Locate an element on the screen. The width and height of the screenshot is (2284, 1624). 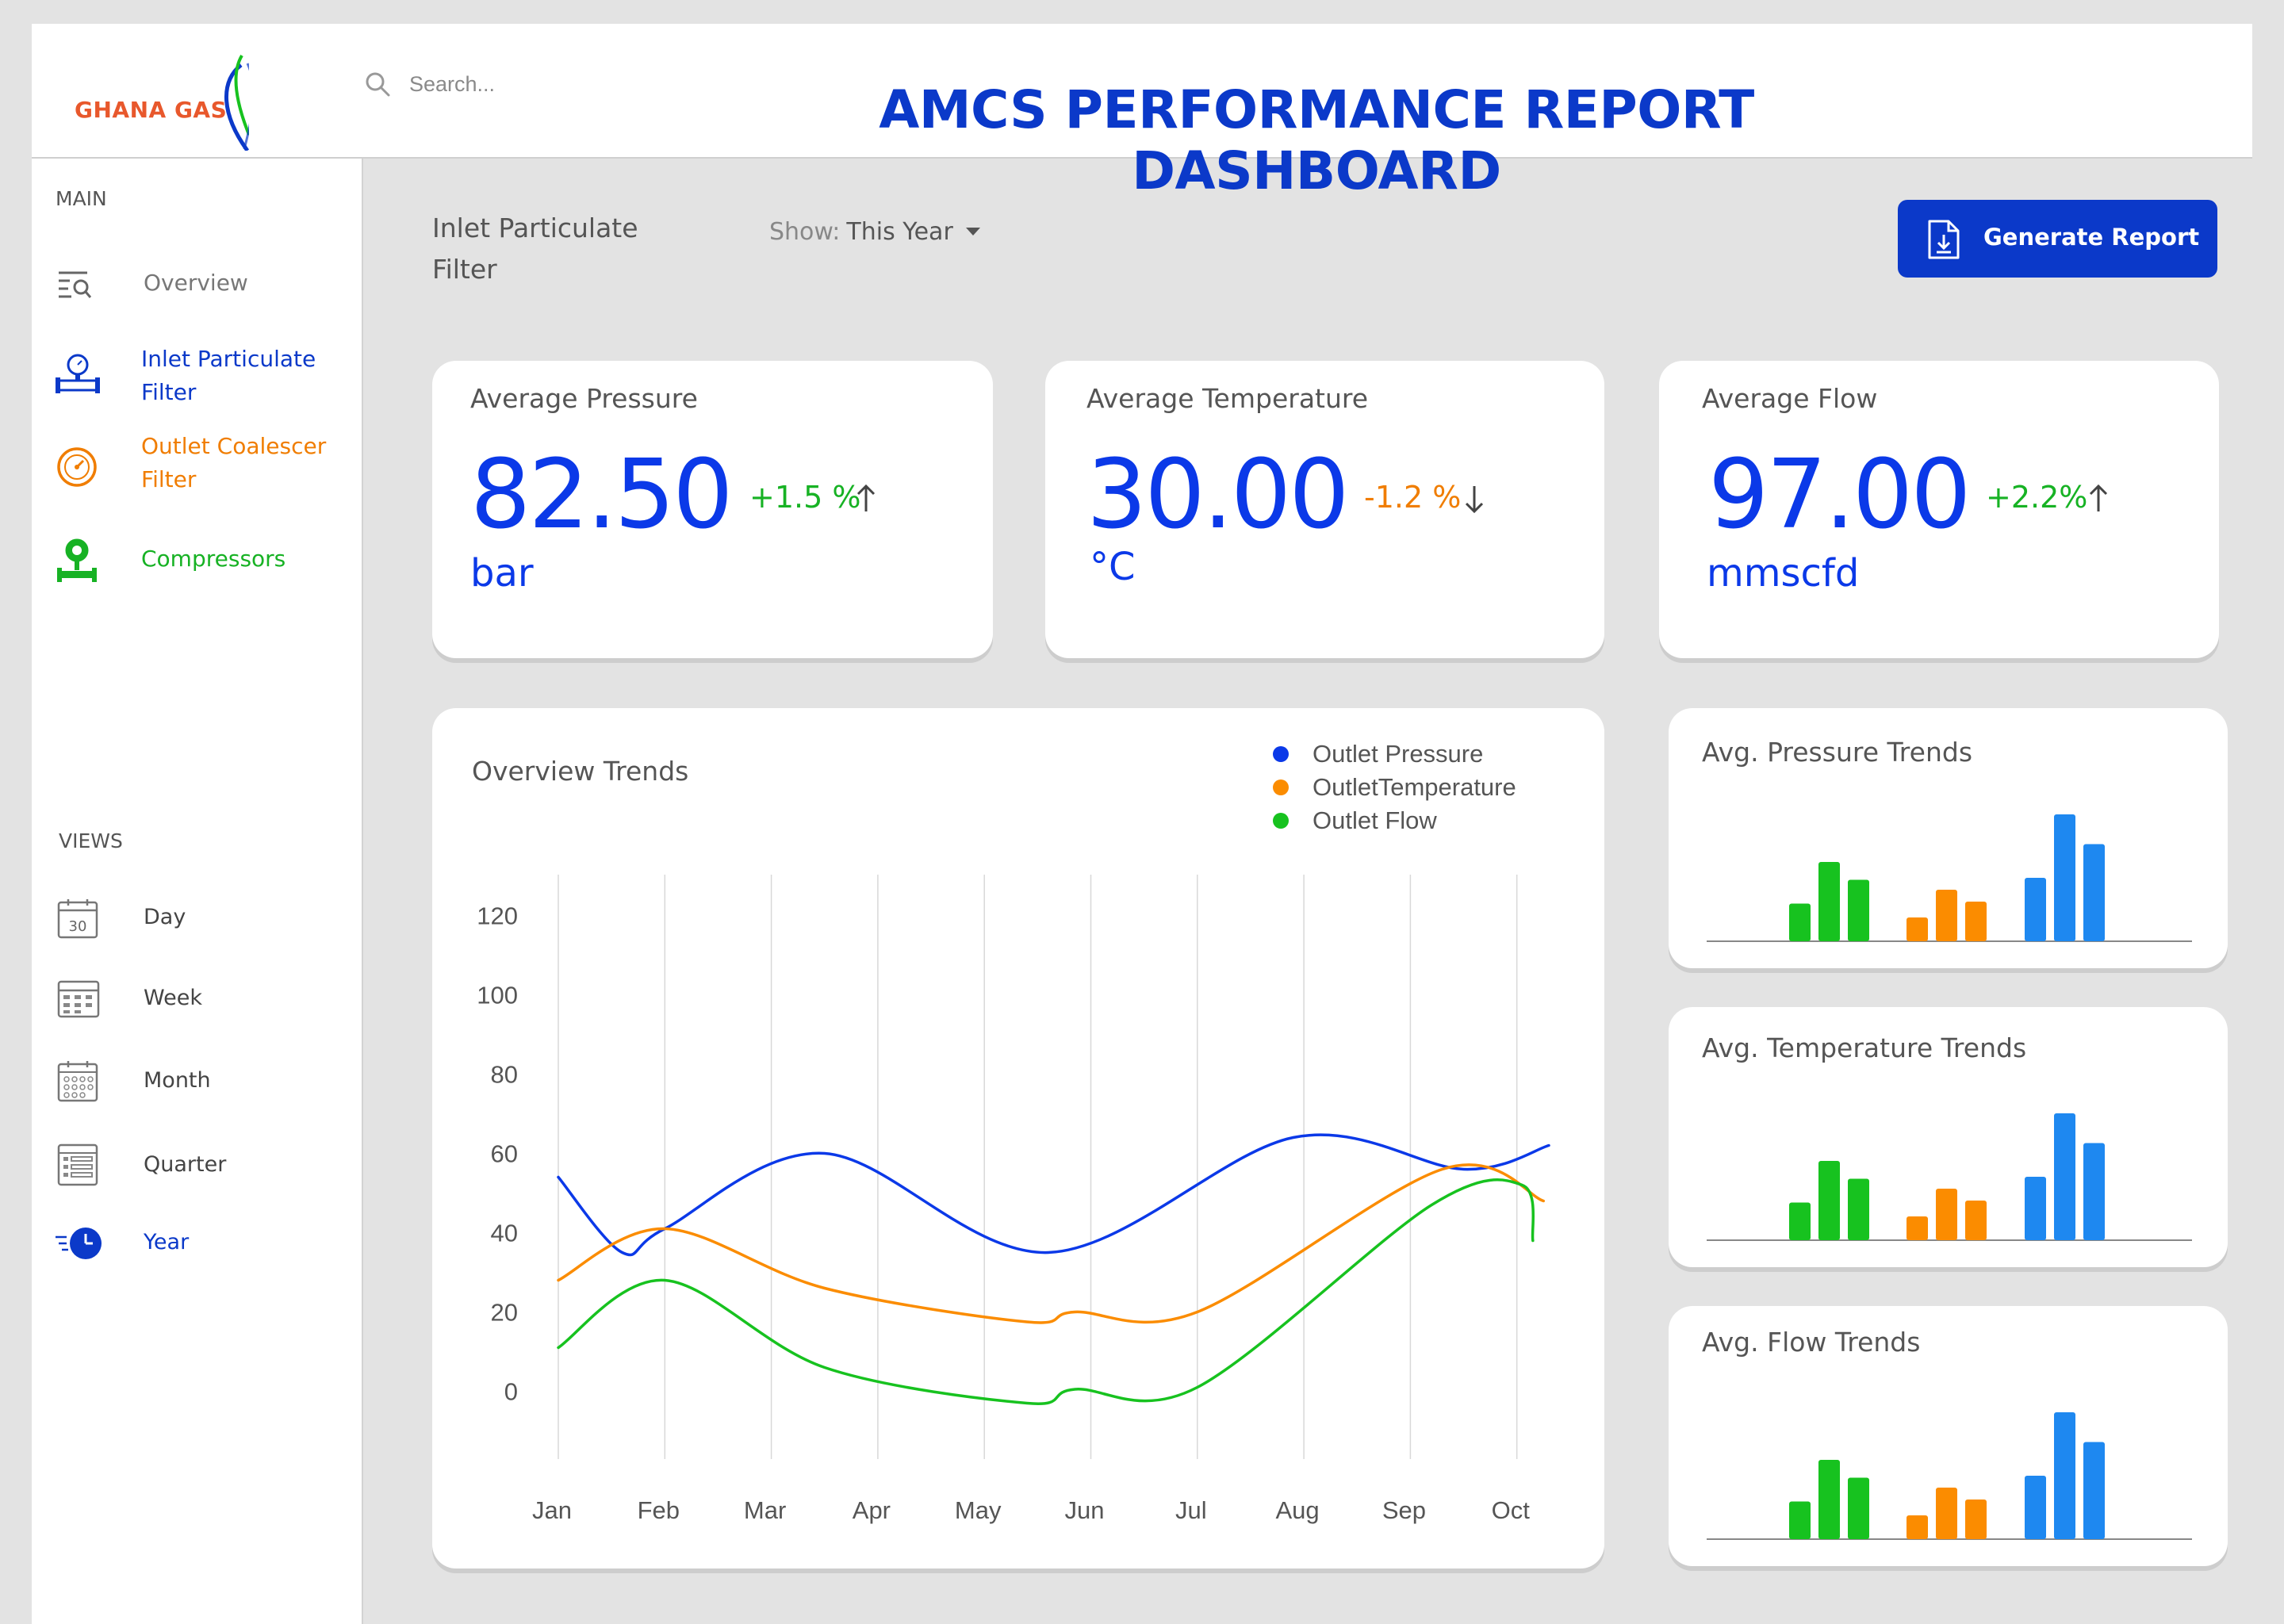
kpi-change: -1.2 % is located at coordinates (1413, 497).